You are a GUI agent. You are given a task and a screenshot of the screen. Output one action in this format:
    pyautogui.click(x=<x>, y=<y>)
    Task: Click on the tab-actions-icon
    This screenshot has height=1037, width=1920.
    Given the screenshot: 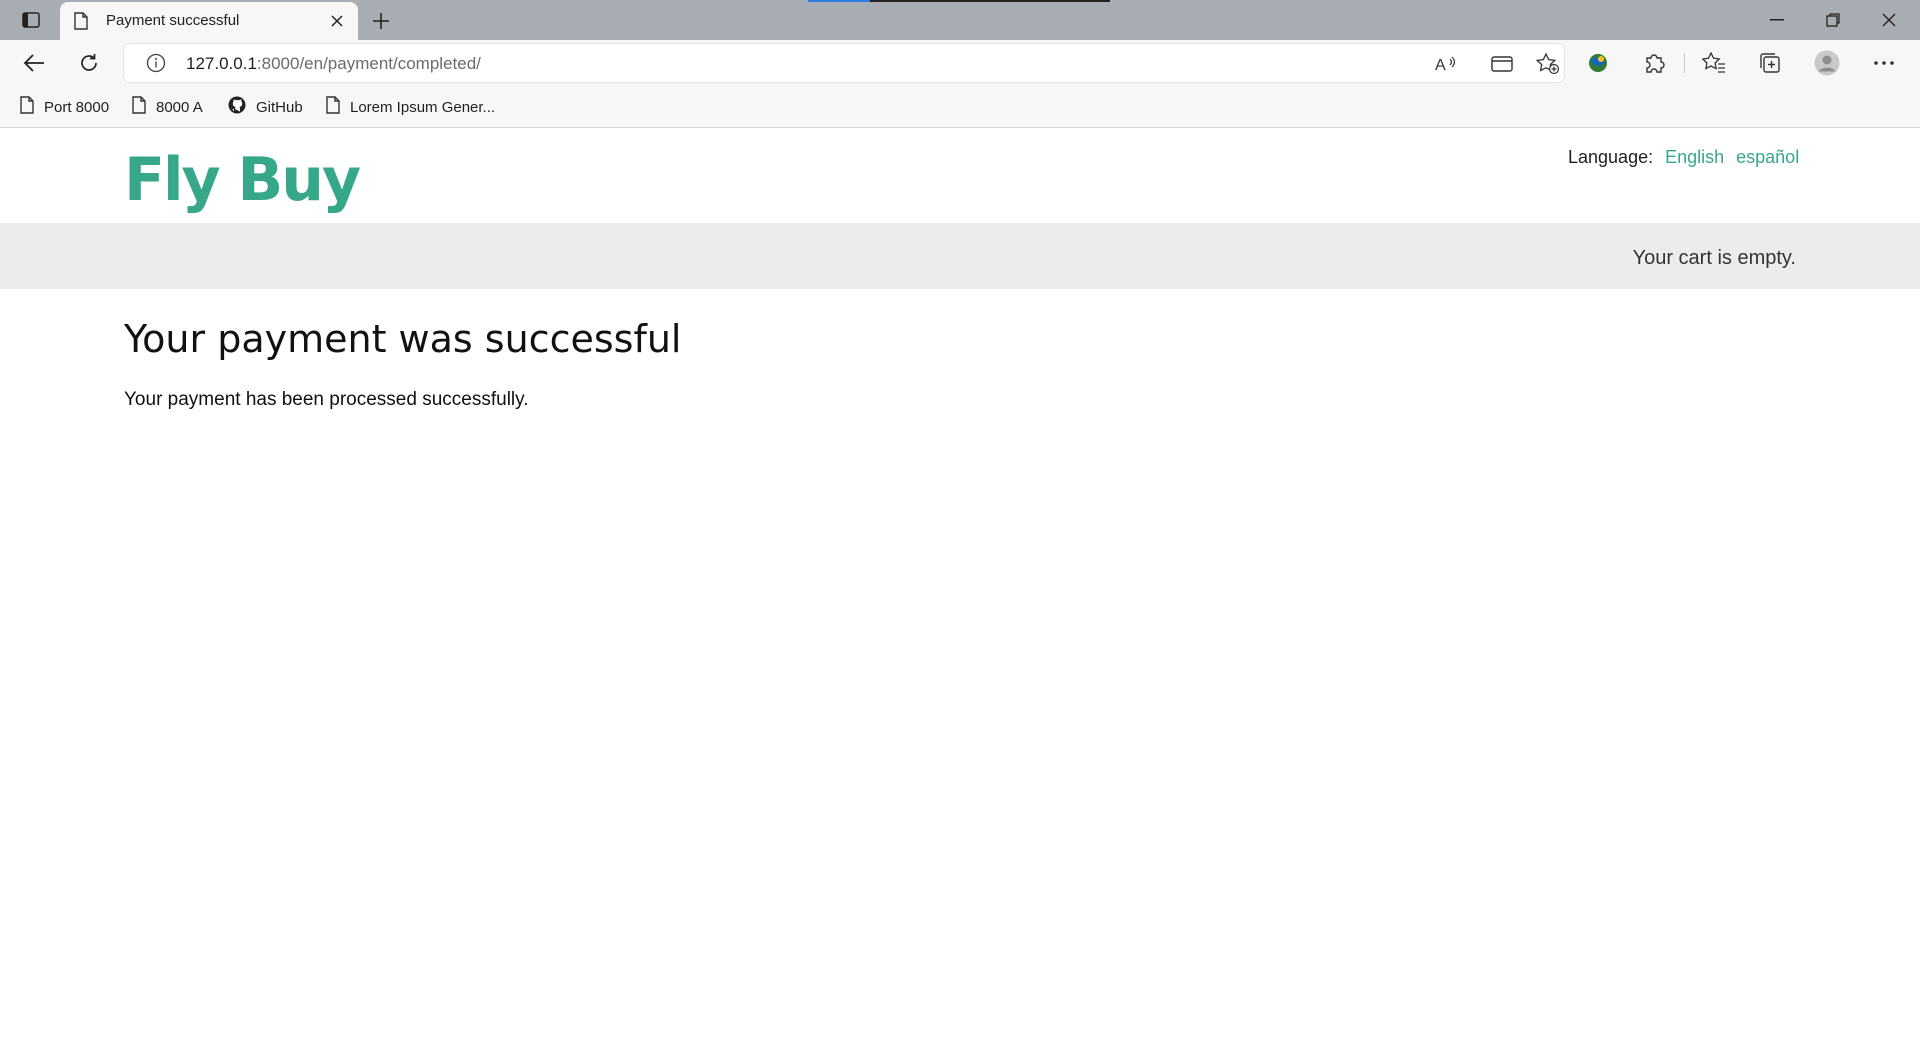 What is the action you would take?
    pyautogui.click(x=31, y=20)
    